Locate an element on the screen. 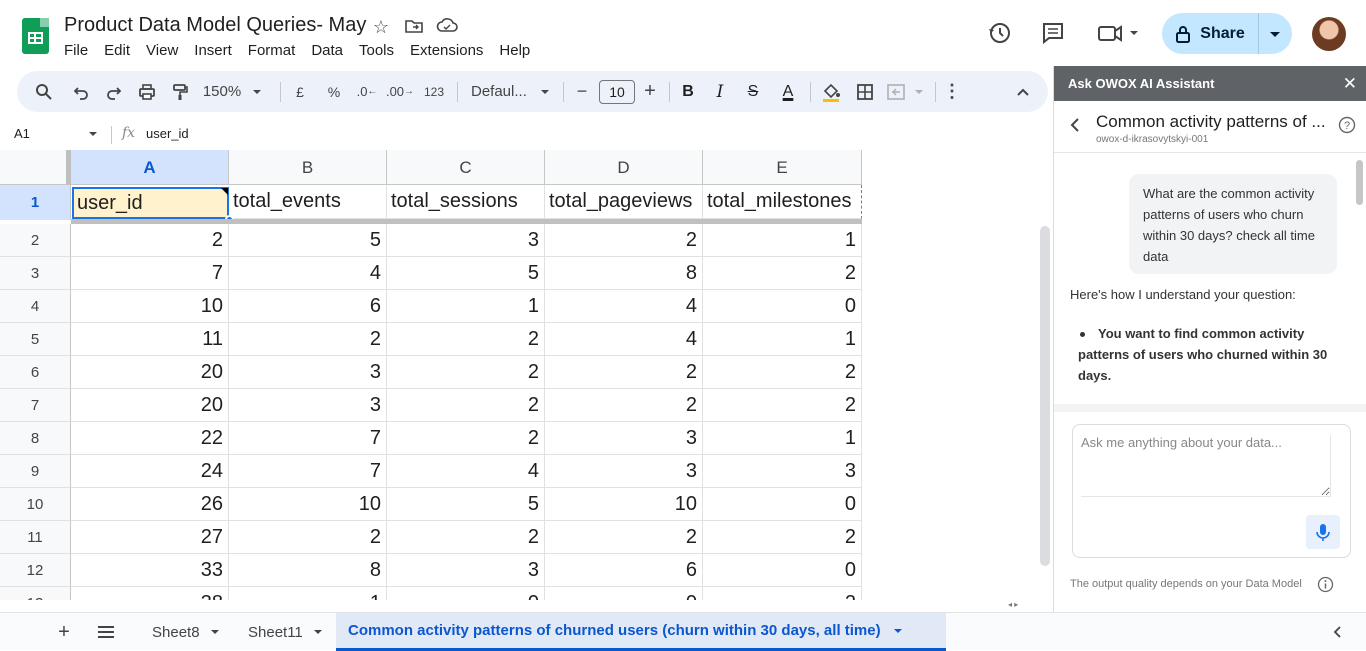 The height and width of the screenshot is (651, 1366). row-header-10: 10 is located at coordinates (35, 504).